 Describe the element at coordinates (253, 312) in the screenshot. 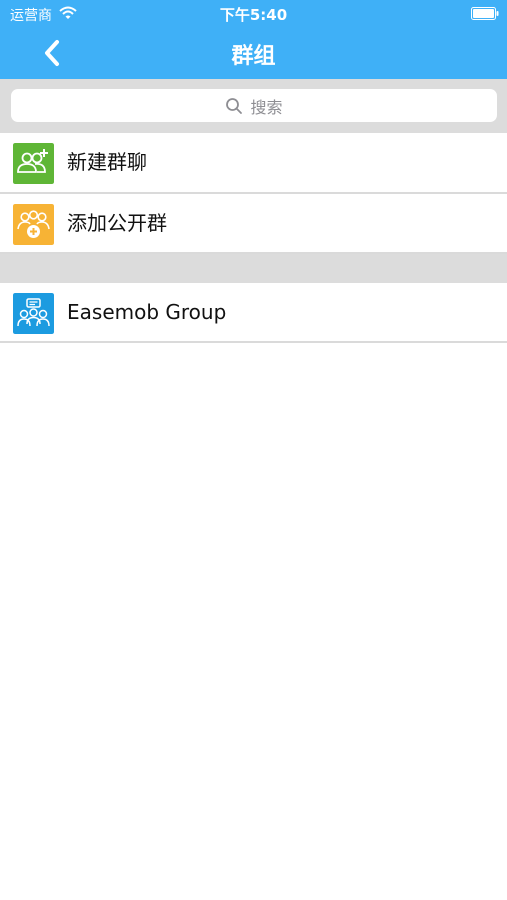

I see `group-list-item: Easemob Group` at that location.